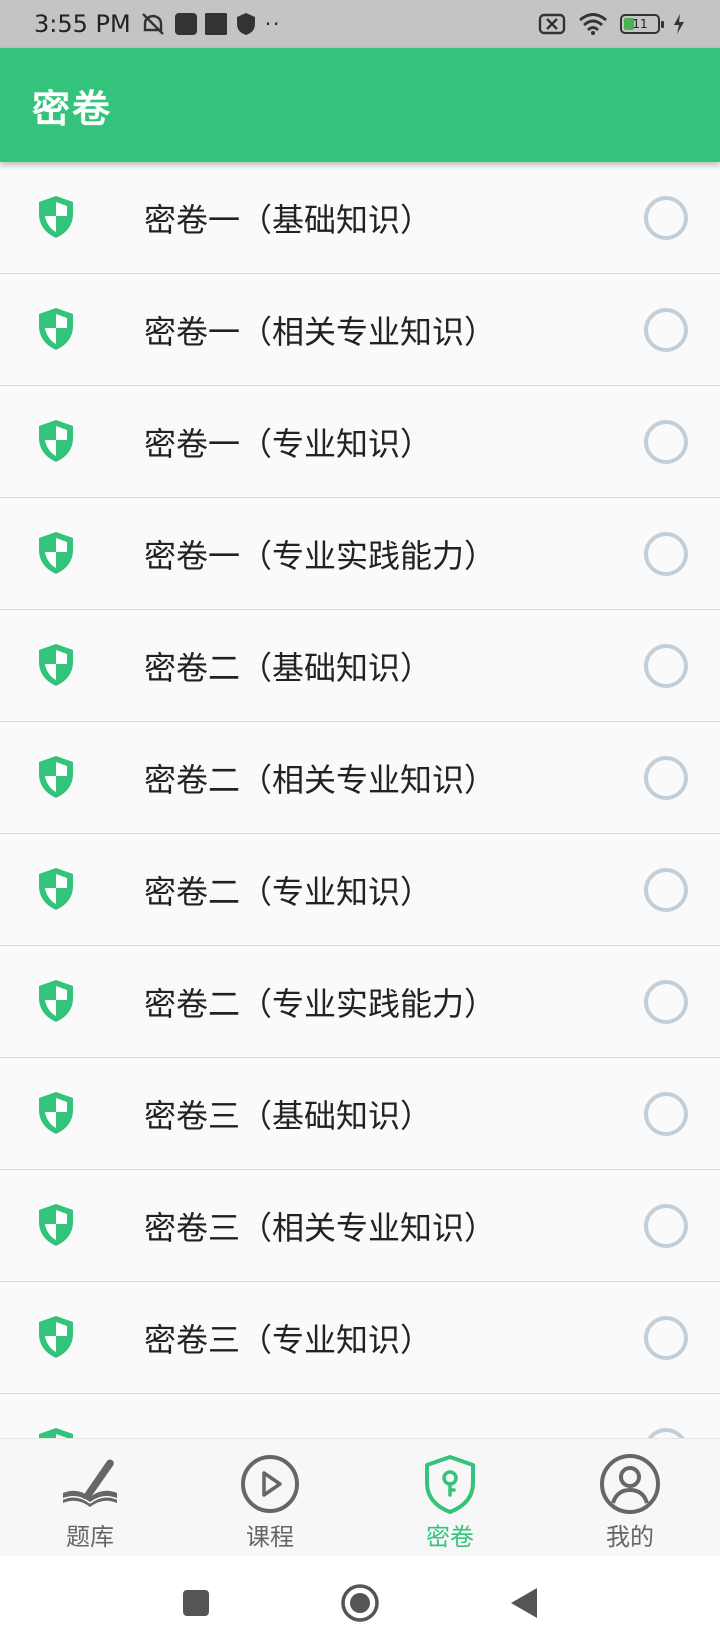 This screenshot has width=720, height=1650. I want to click on status-time: 3:55 PM, so click(82, 24).